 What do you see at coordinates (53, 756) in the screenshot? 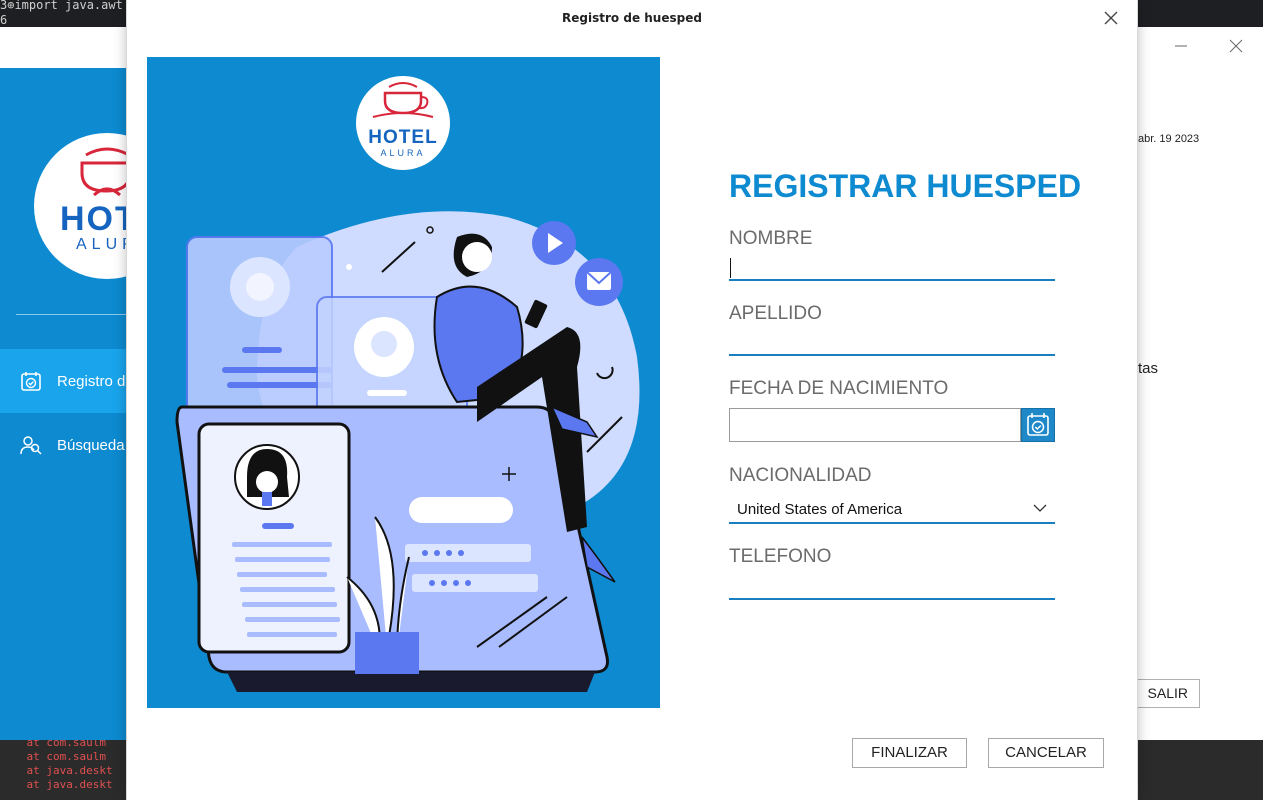
I see `console-line: at com.saulm` at bounding box center [53, 756].